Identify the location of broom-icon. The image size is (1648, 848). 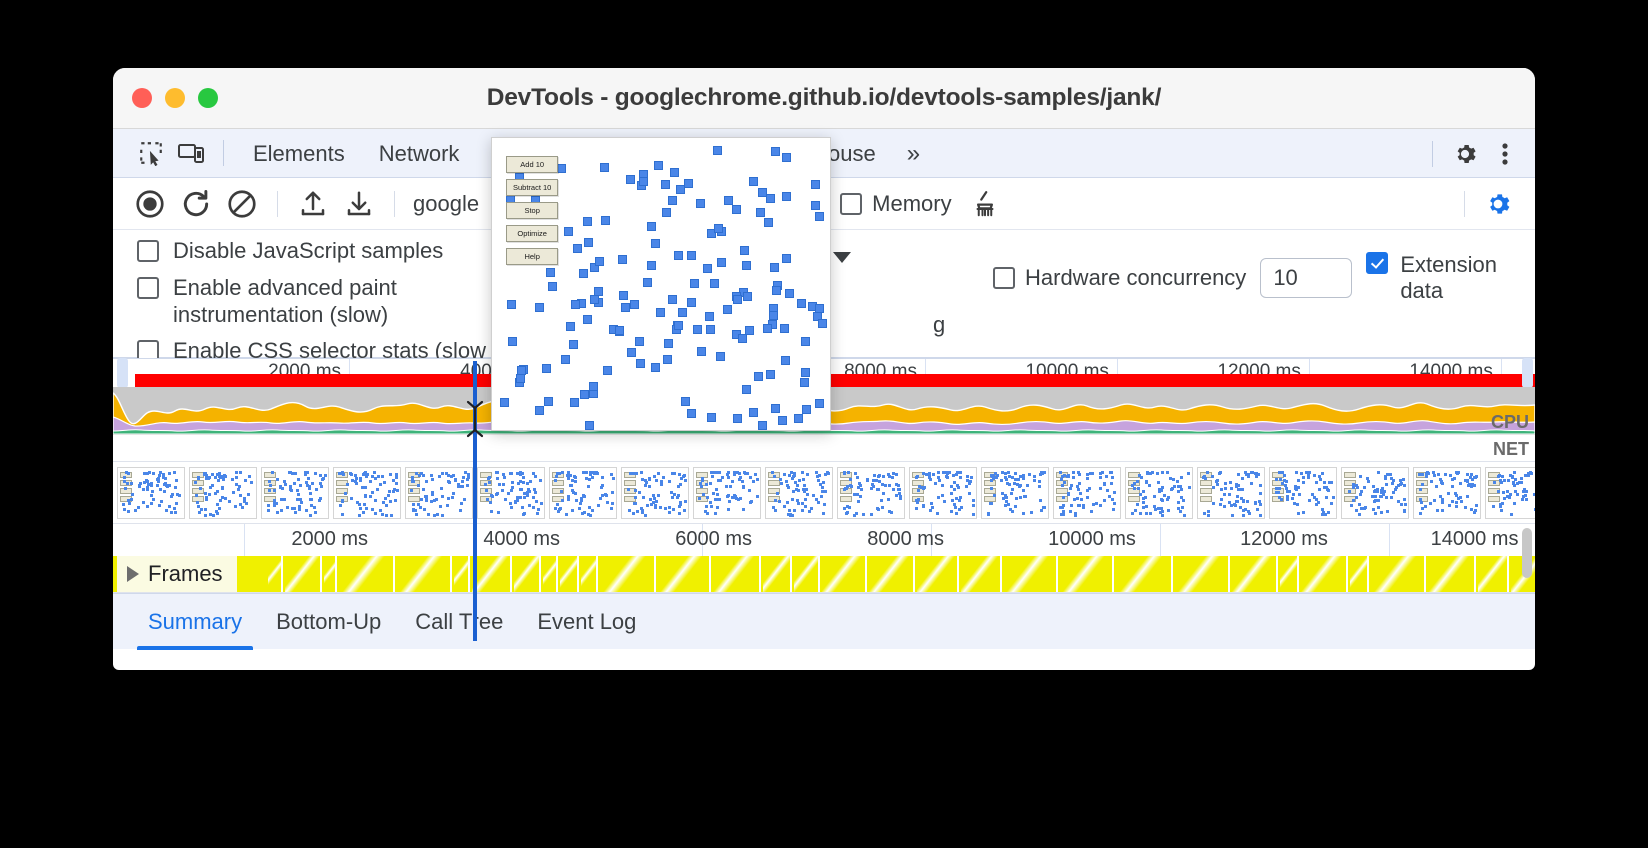
(985, 204).